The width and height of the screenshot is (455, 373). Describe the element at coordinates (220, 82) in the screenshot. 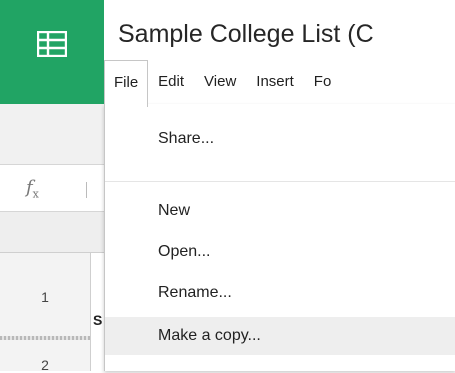

I see `menu-view: View` at that location.